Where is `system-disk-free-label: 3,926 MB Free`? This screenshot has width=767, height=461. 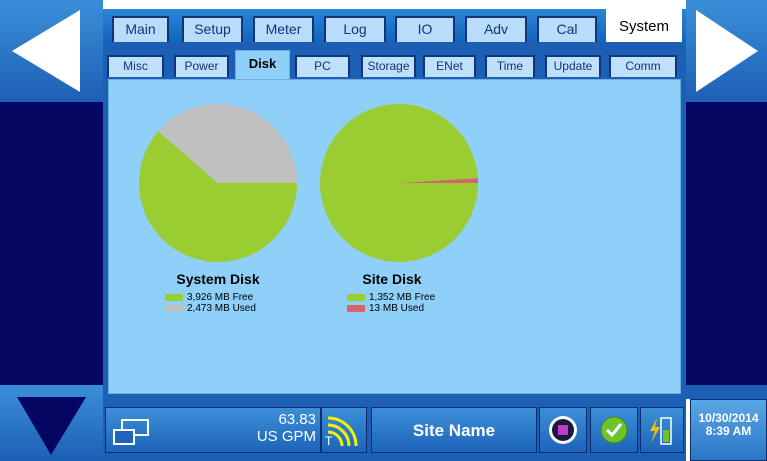
system-disk-free-label: 3,926 MB Free is located at coordinates (220, 297).